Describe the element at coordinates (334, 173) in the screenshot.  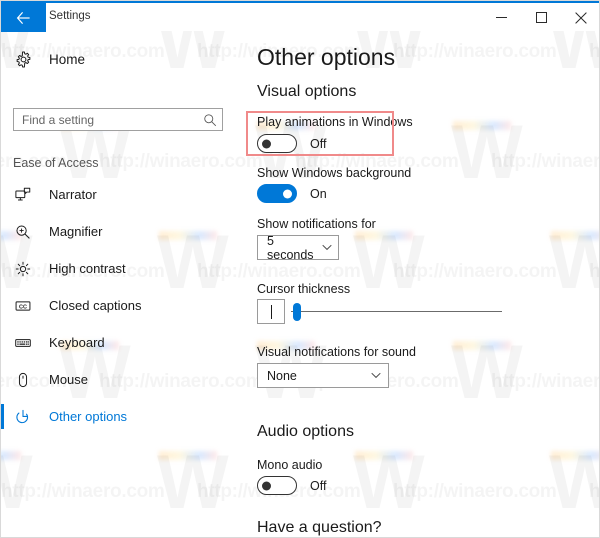
I see `show-background-label: Show Windows background` at that location.